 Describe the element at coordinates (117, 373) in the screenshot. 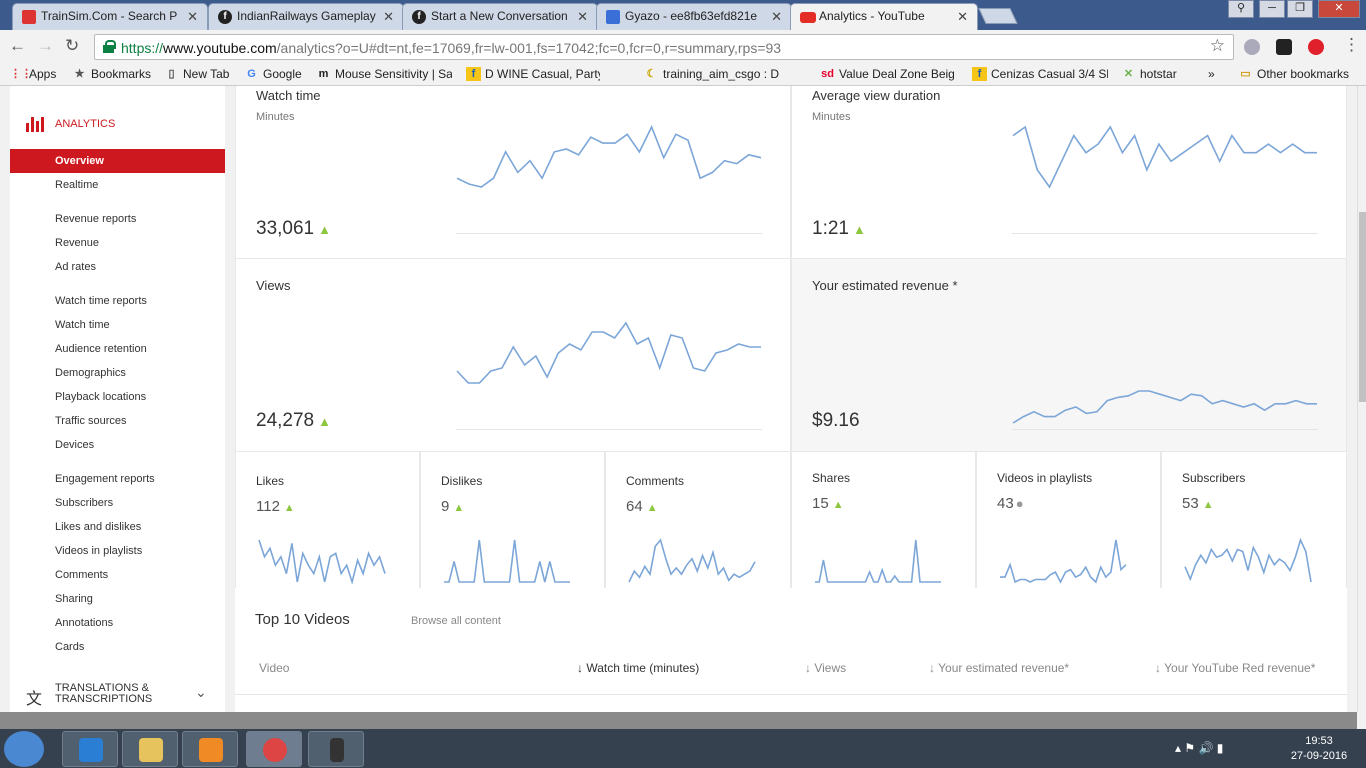

I see `sidebar-item-demographics: Demographics` at that location.